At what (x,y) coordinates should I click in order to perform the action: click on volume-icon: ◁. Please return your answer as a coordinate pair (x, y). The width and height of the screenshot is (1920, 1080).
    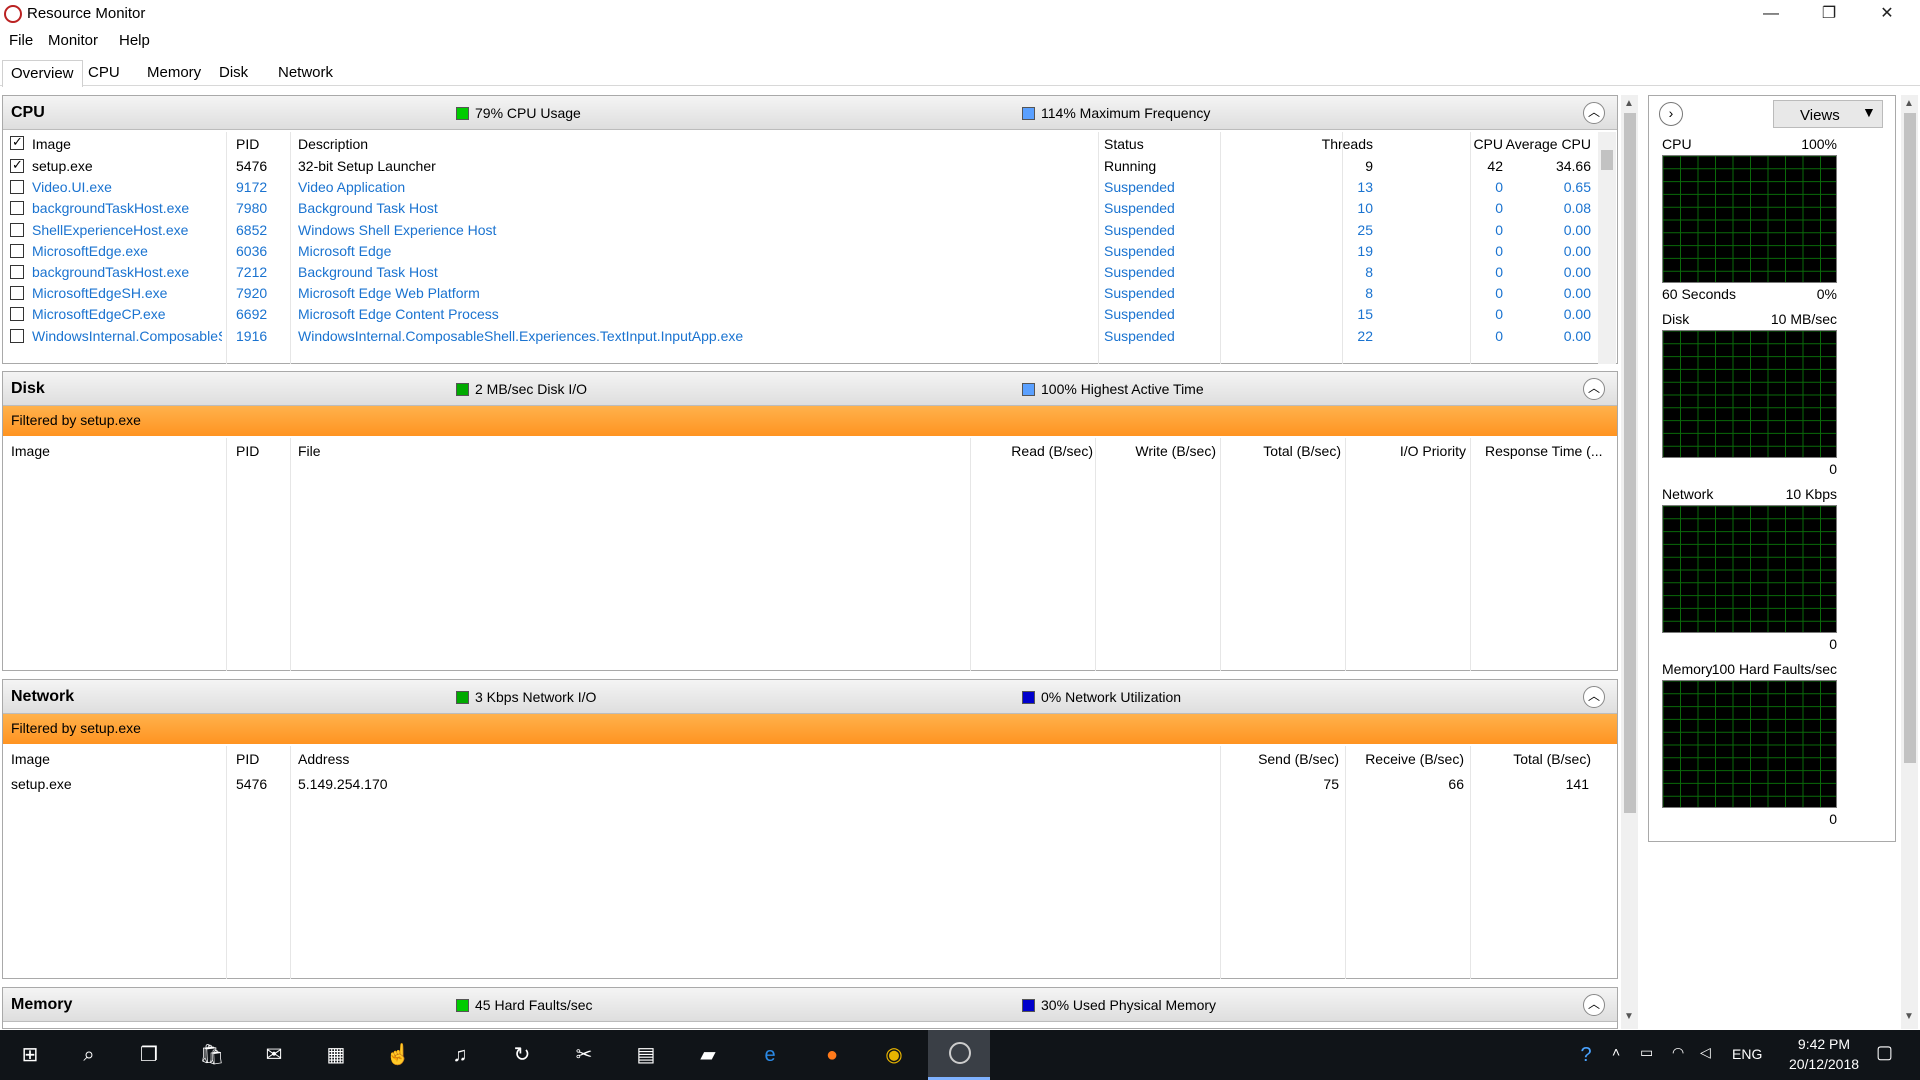
    Looking at the image, I should click on (1705, 1052).